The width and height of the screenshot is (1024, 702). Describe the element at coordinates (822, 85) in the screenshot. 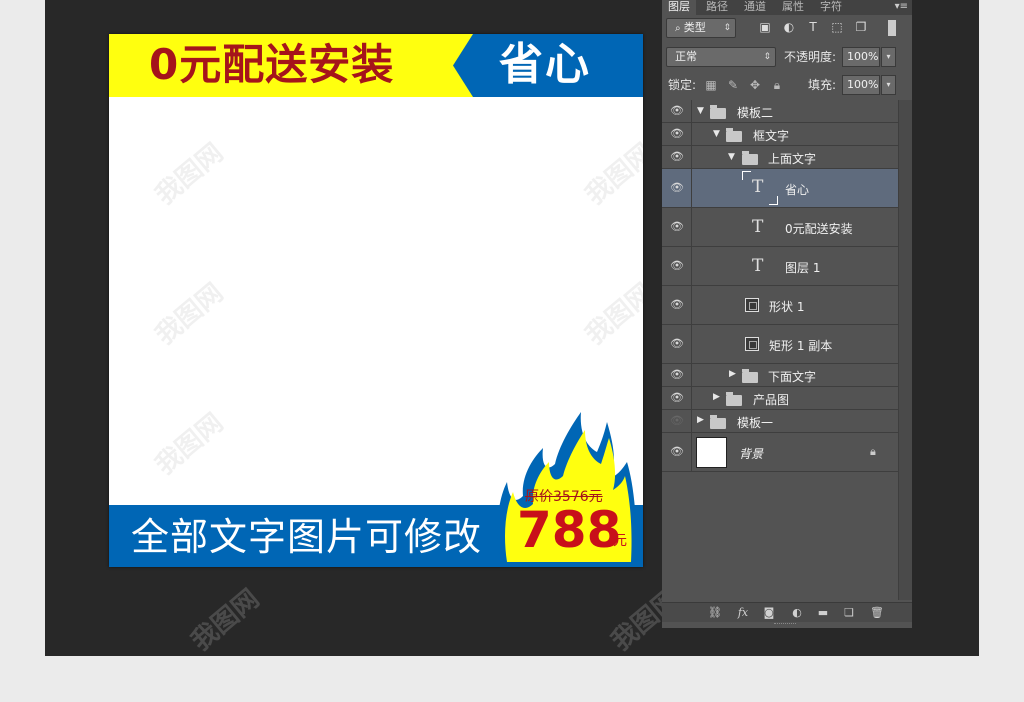

I see `fill-label: 填充:` at that location.